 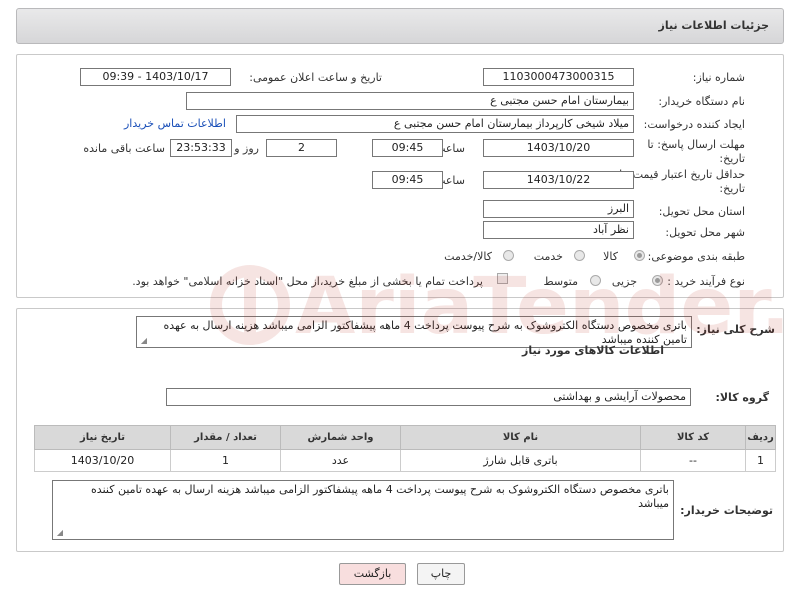 I want to click on items-section-title: اطلاعات کالاهای مورد نیاز, so click(x=593, y=350).